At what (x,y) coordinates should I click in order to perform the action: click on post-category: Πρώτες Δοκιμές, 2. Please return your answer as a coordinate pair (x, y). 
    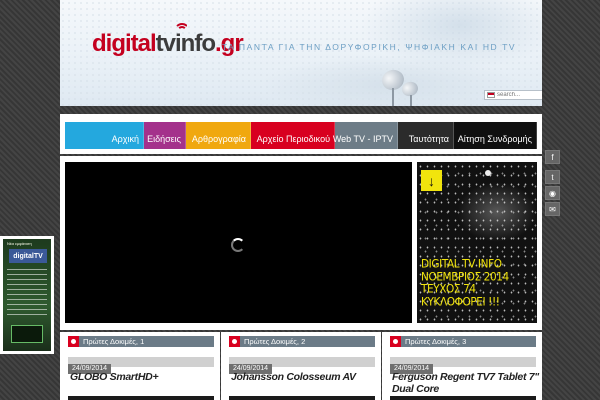
    Looking at the image, I should click on (302, 341).